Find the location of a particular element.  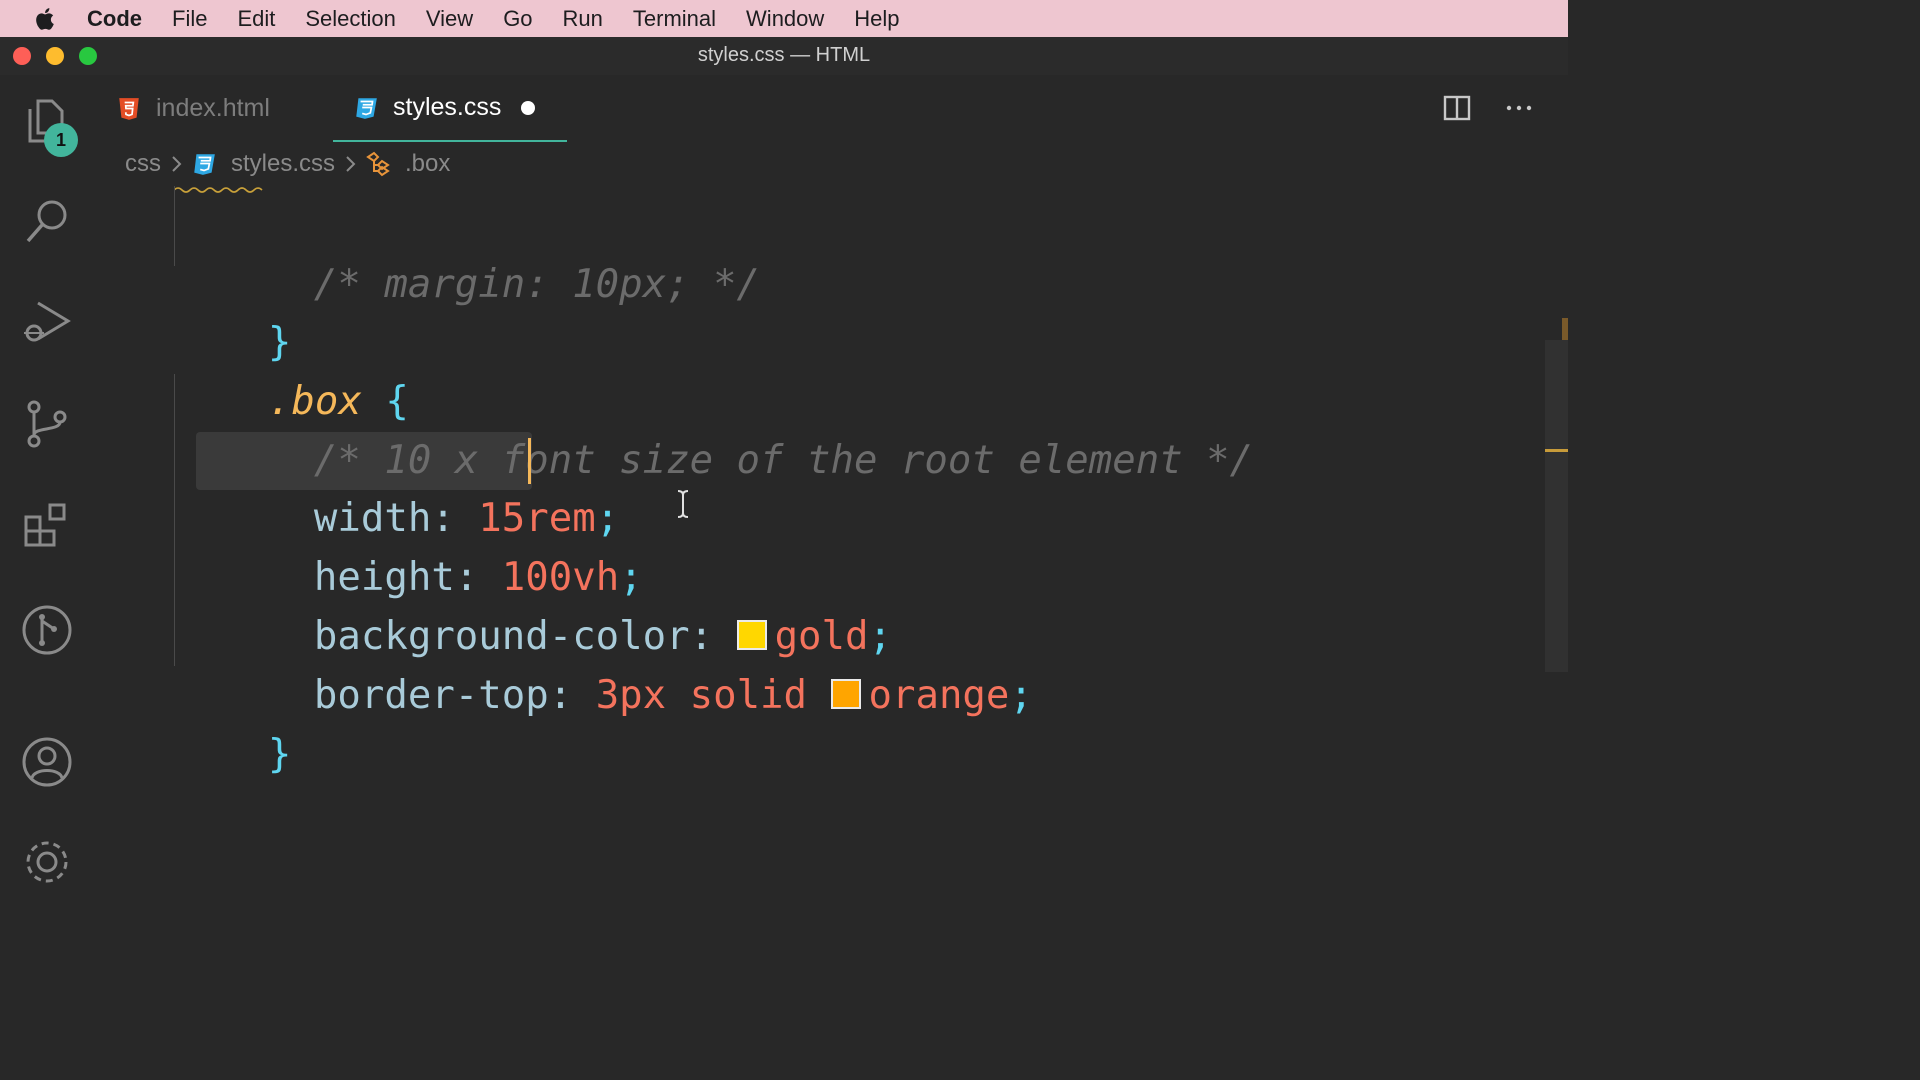

scrollbar-overview-mark is located at coordinates (1565, 330).